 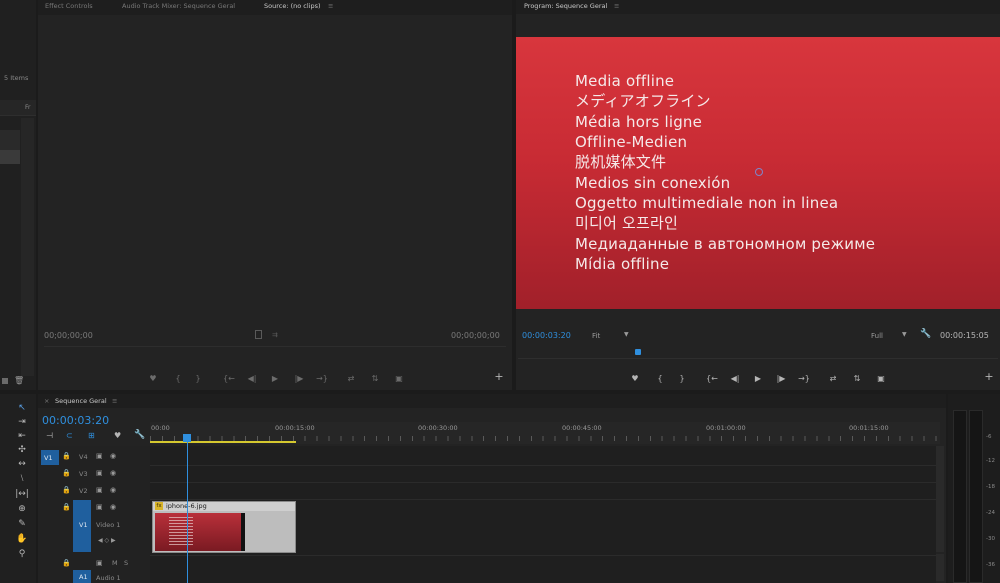 I want to click on track-select-tool-icon: ⇥, so click(x=22, y=422).